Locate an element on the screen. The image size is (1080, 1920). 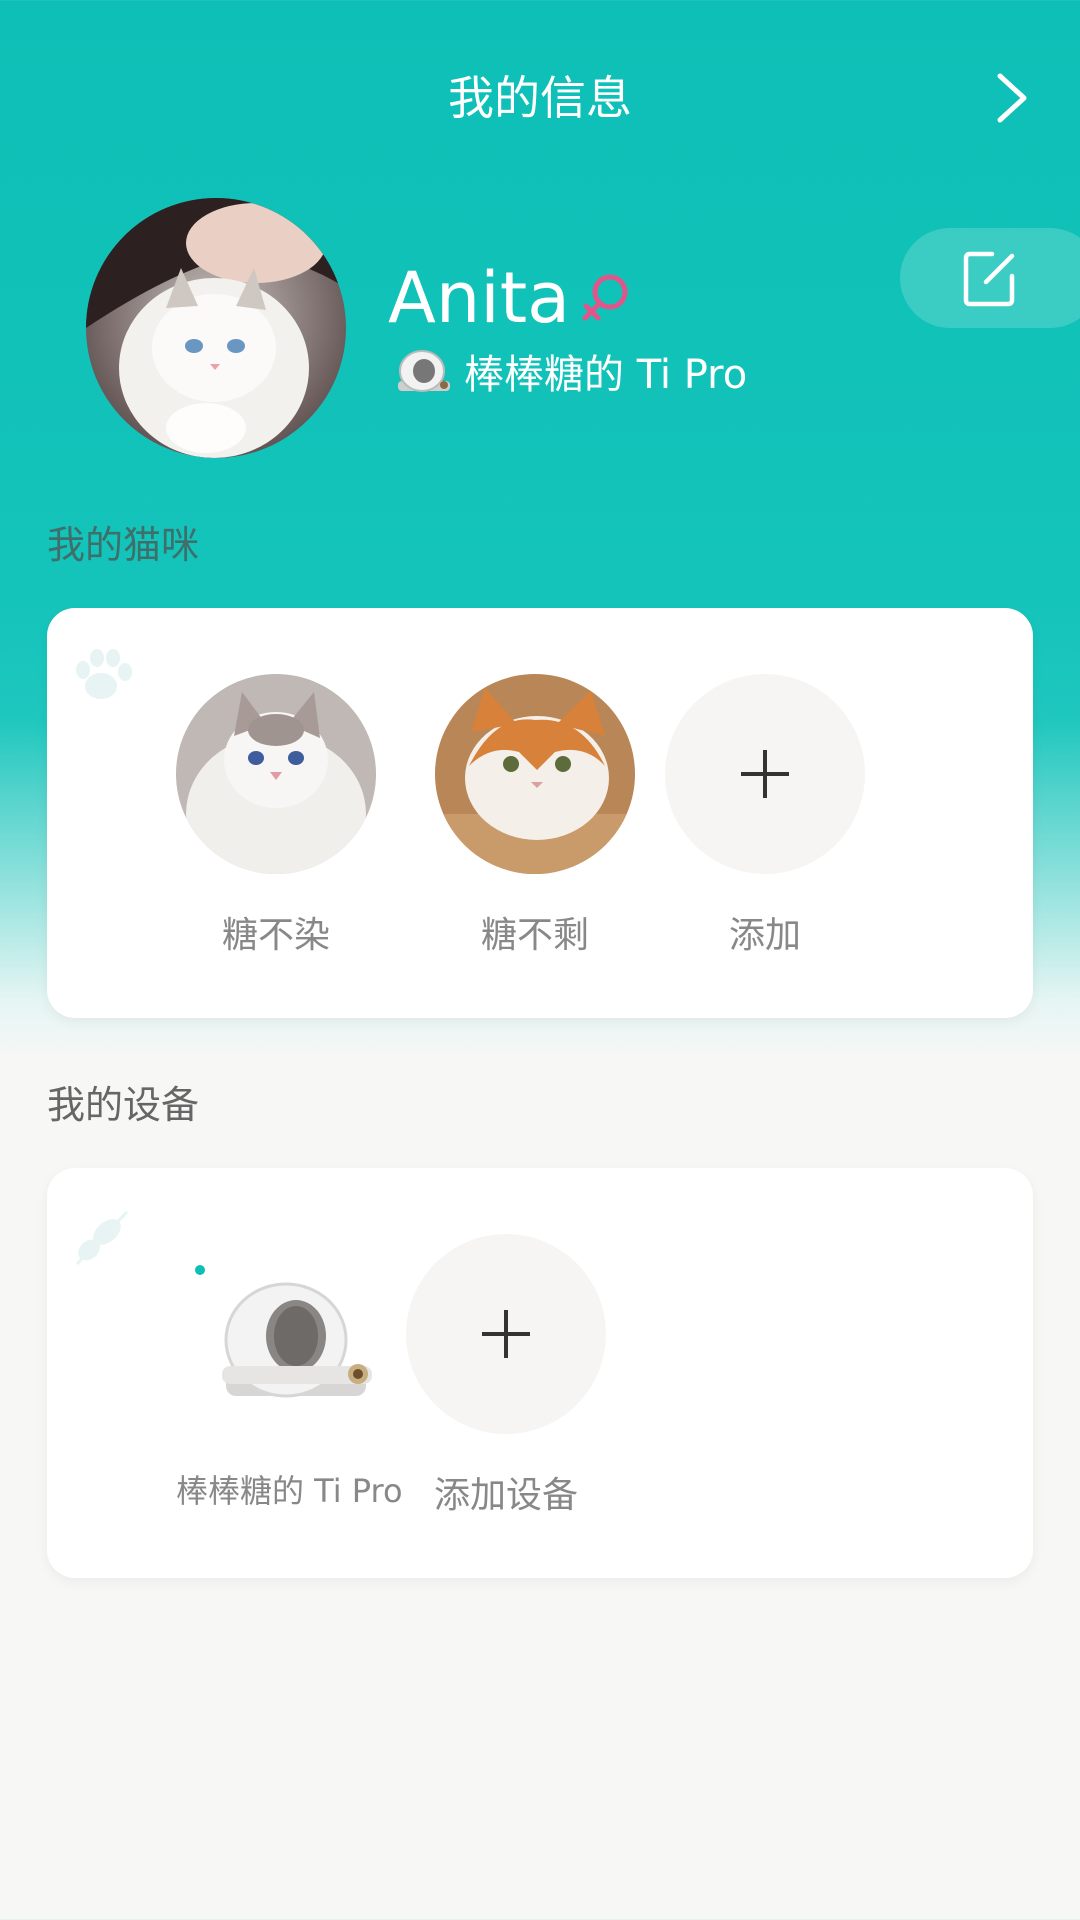
devices-section-title: 我的设备 is located at coordinates (123, 1105).